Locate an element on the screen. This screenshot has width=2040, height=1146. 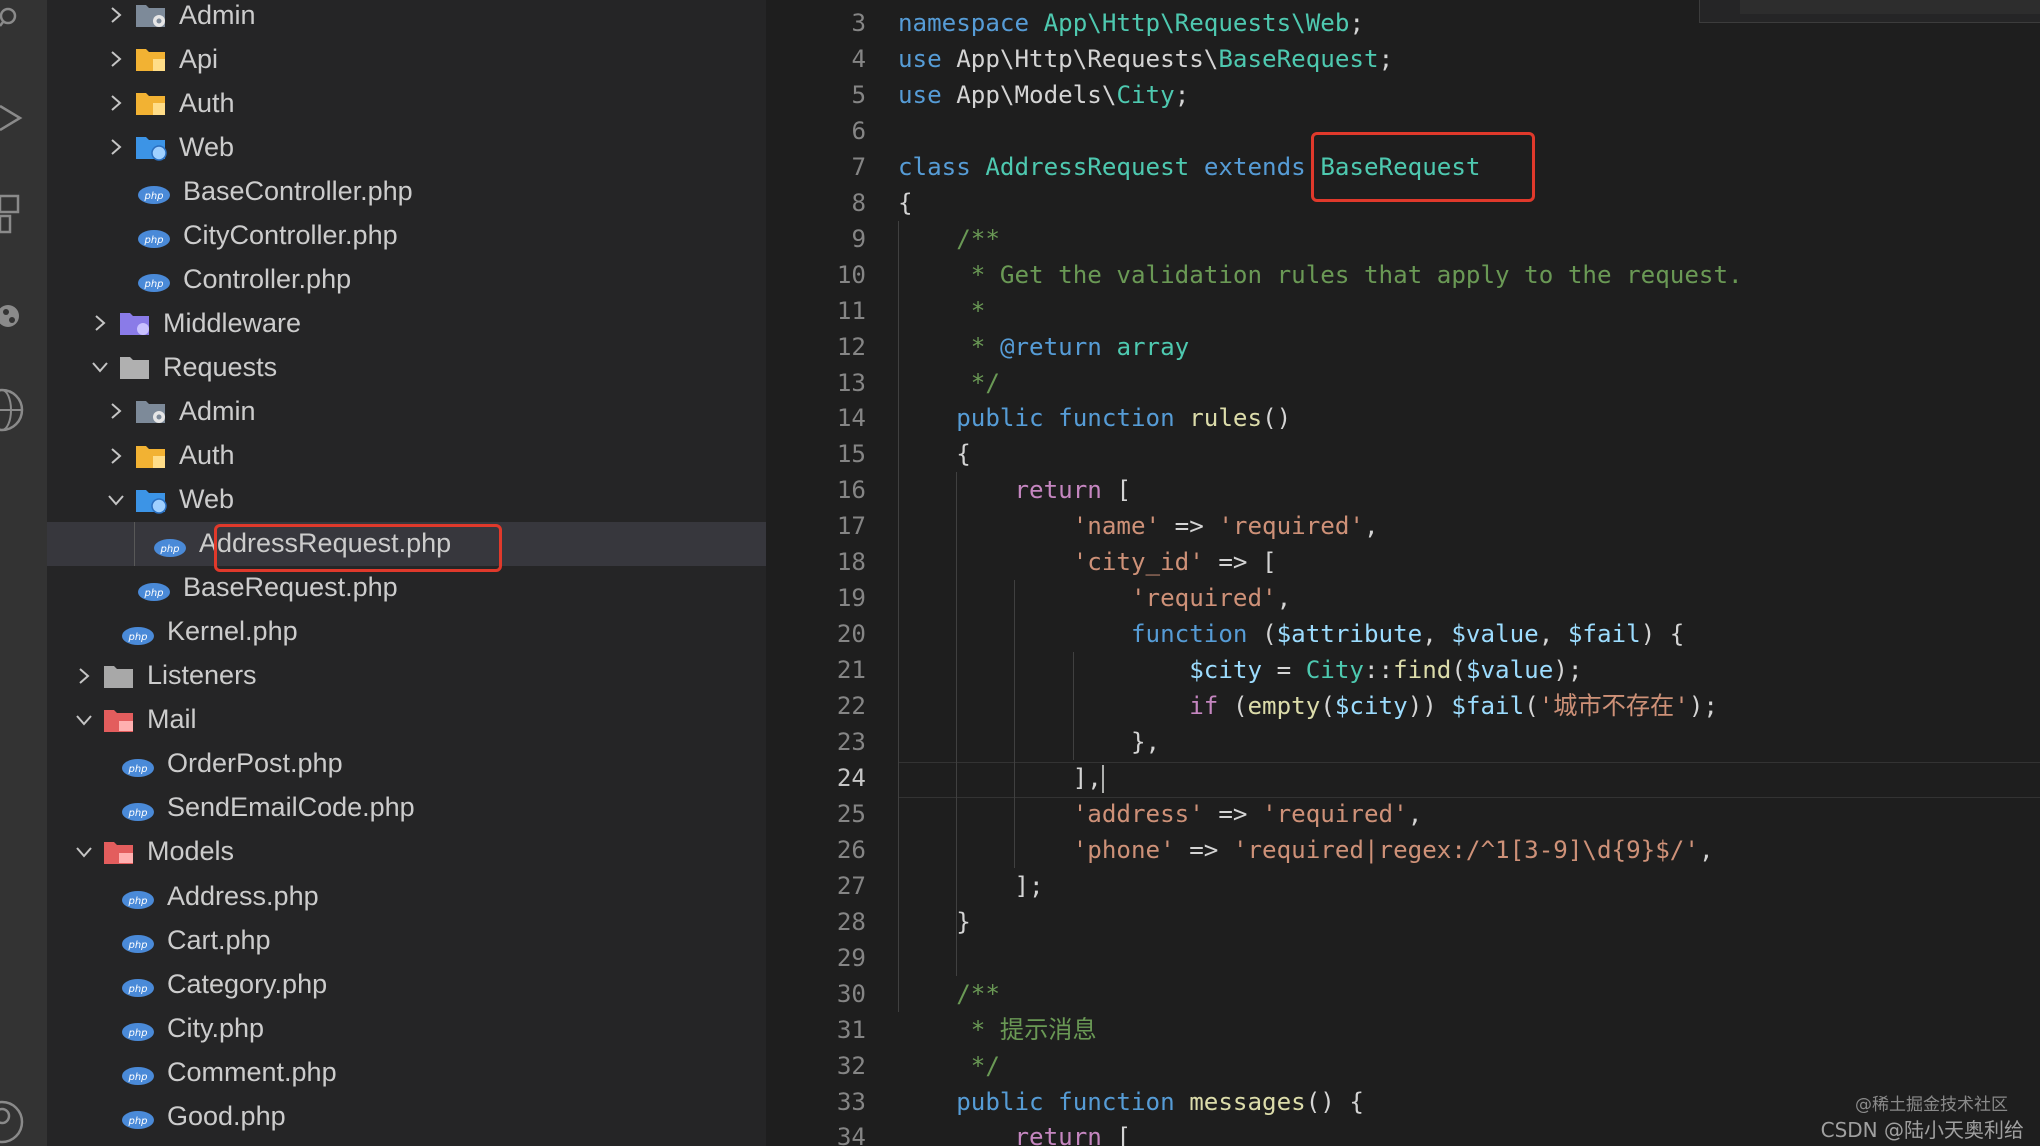
indent-guide is located at coordinates (134, 543).